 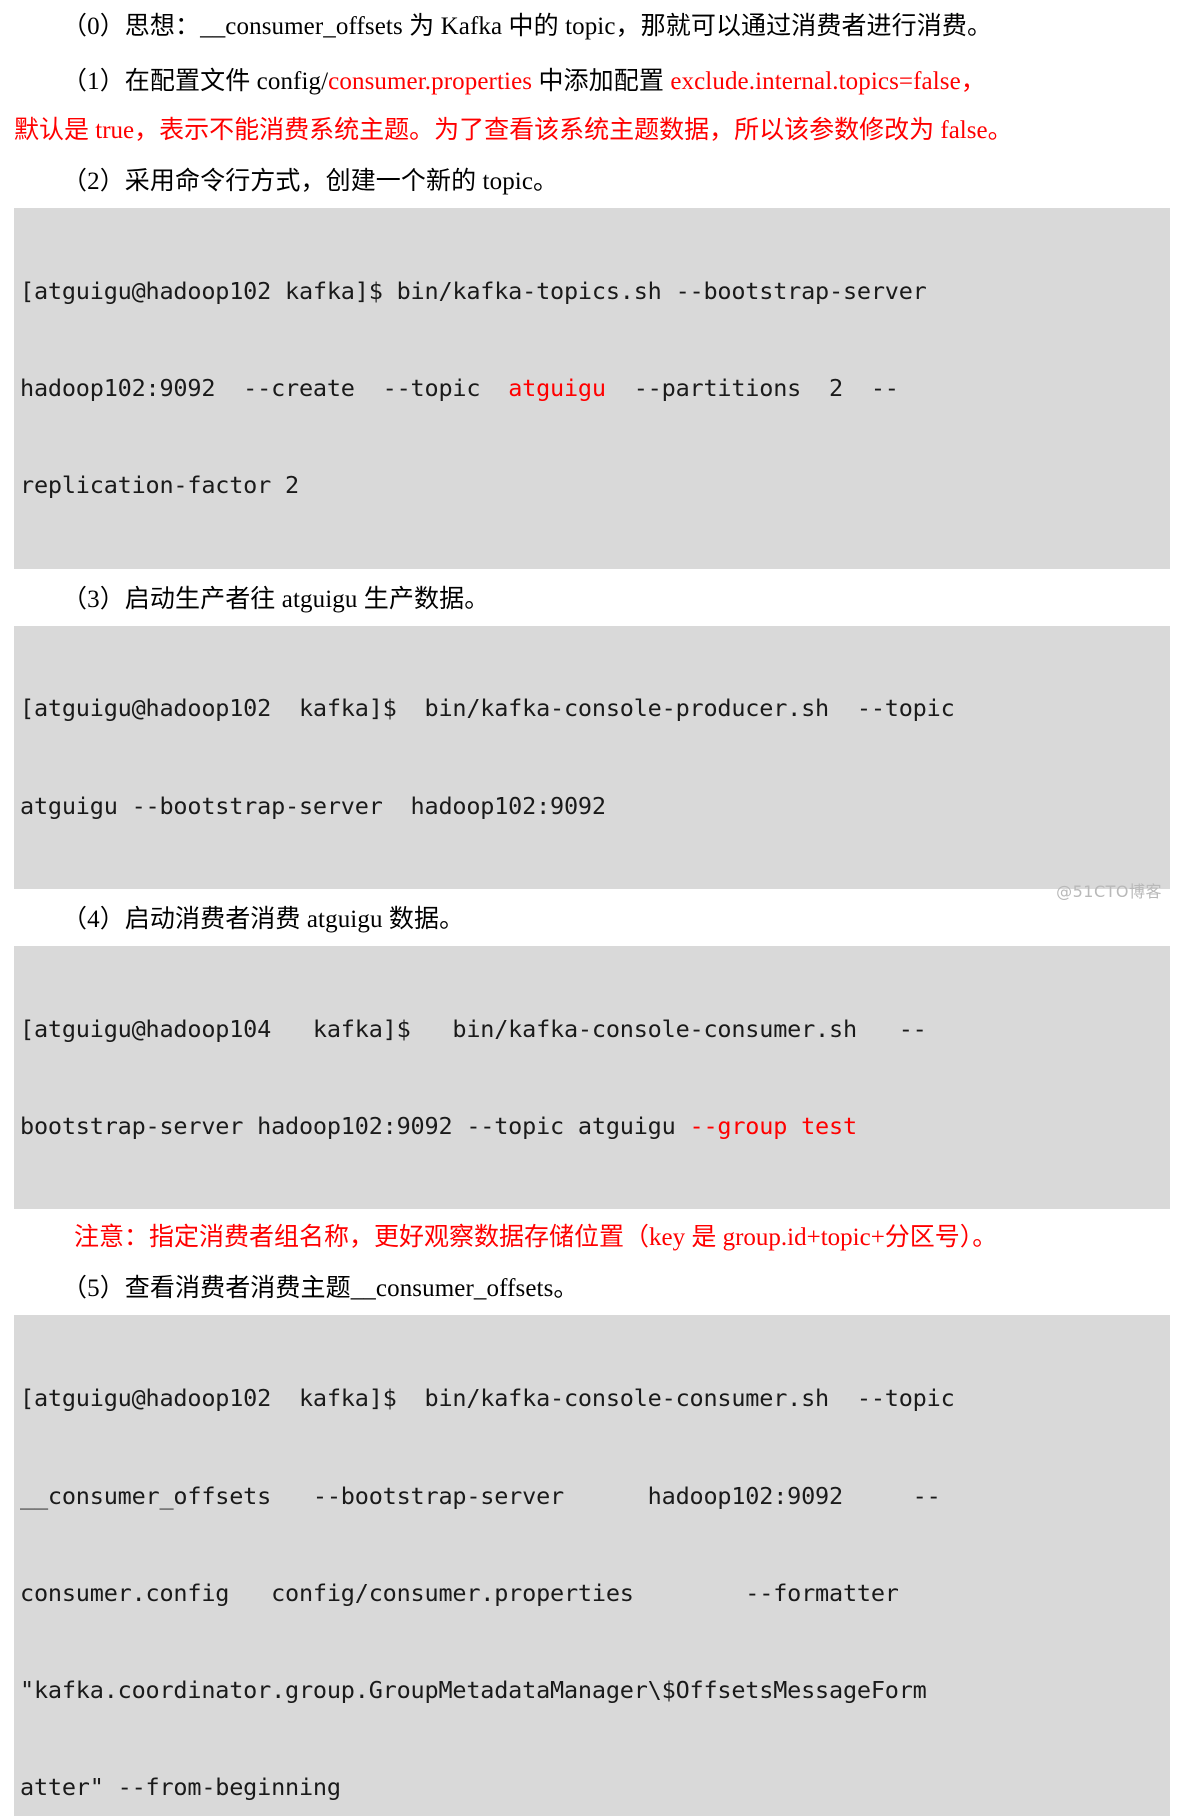 What do you see at coordinates (773, 1126) in the screenshot?
I see `code-highlight-group-test: --group test` at bounding box center [773, 1126].